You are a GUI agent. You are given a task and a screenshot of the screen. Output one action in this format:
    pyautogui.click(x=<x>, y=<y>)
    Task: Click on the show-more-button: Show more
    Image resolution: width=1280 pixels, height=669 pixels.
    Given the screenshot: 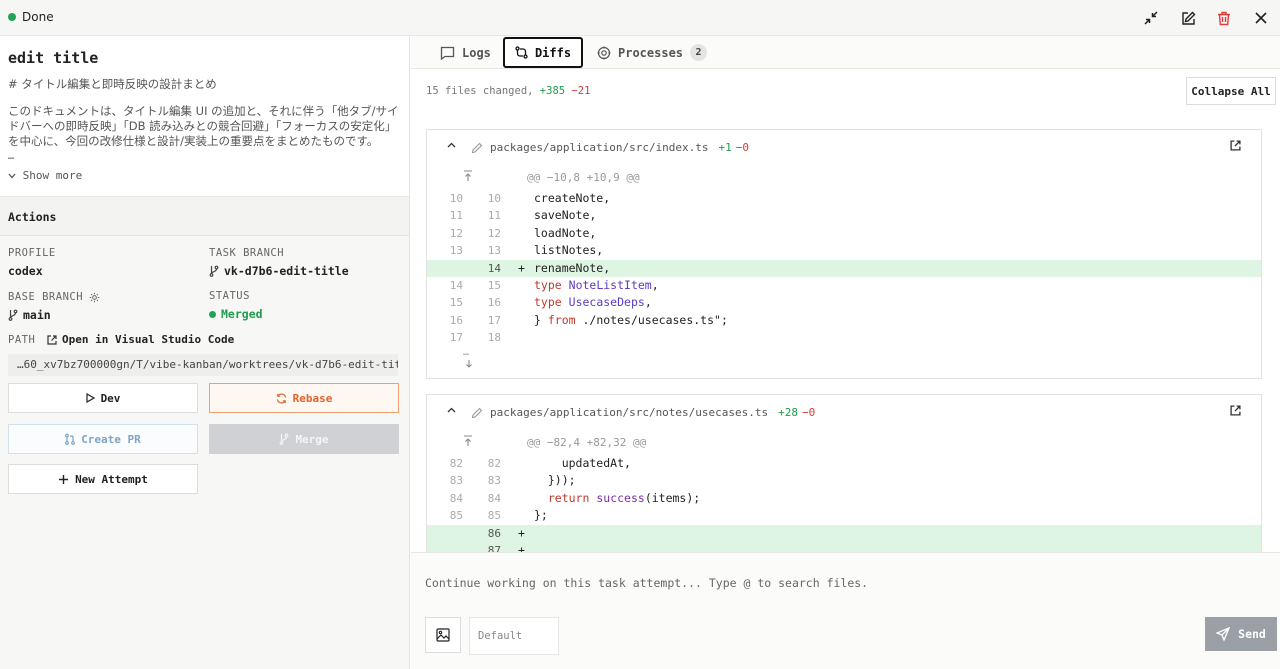 What is the action you would take?
    pyautogui.click(x=45, y=175)
    